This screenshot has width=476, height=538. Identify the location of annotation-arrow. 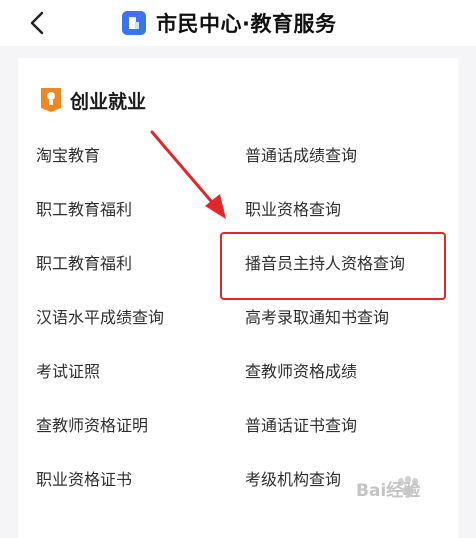
(188, 174).